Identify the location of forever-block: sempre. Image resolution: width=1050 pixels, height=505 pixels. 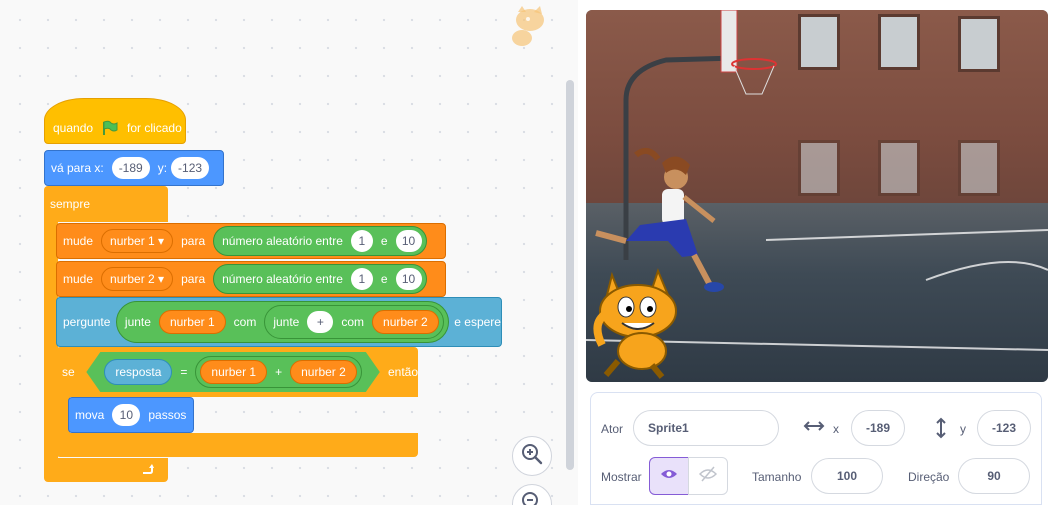
(106, 204).